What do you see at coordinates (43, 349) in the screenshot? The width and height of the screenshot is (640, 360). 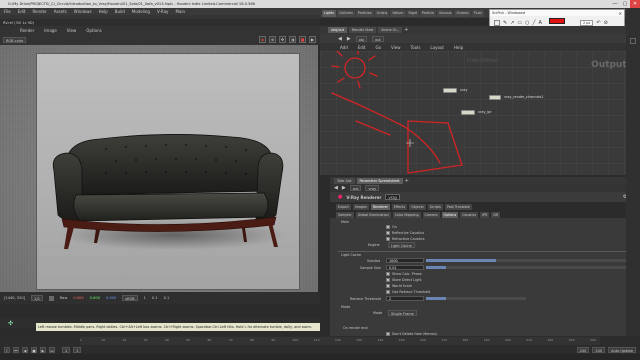 I see `play-icon: ▶` at bounding box center [43, 349].